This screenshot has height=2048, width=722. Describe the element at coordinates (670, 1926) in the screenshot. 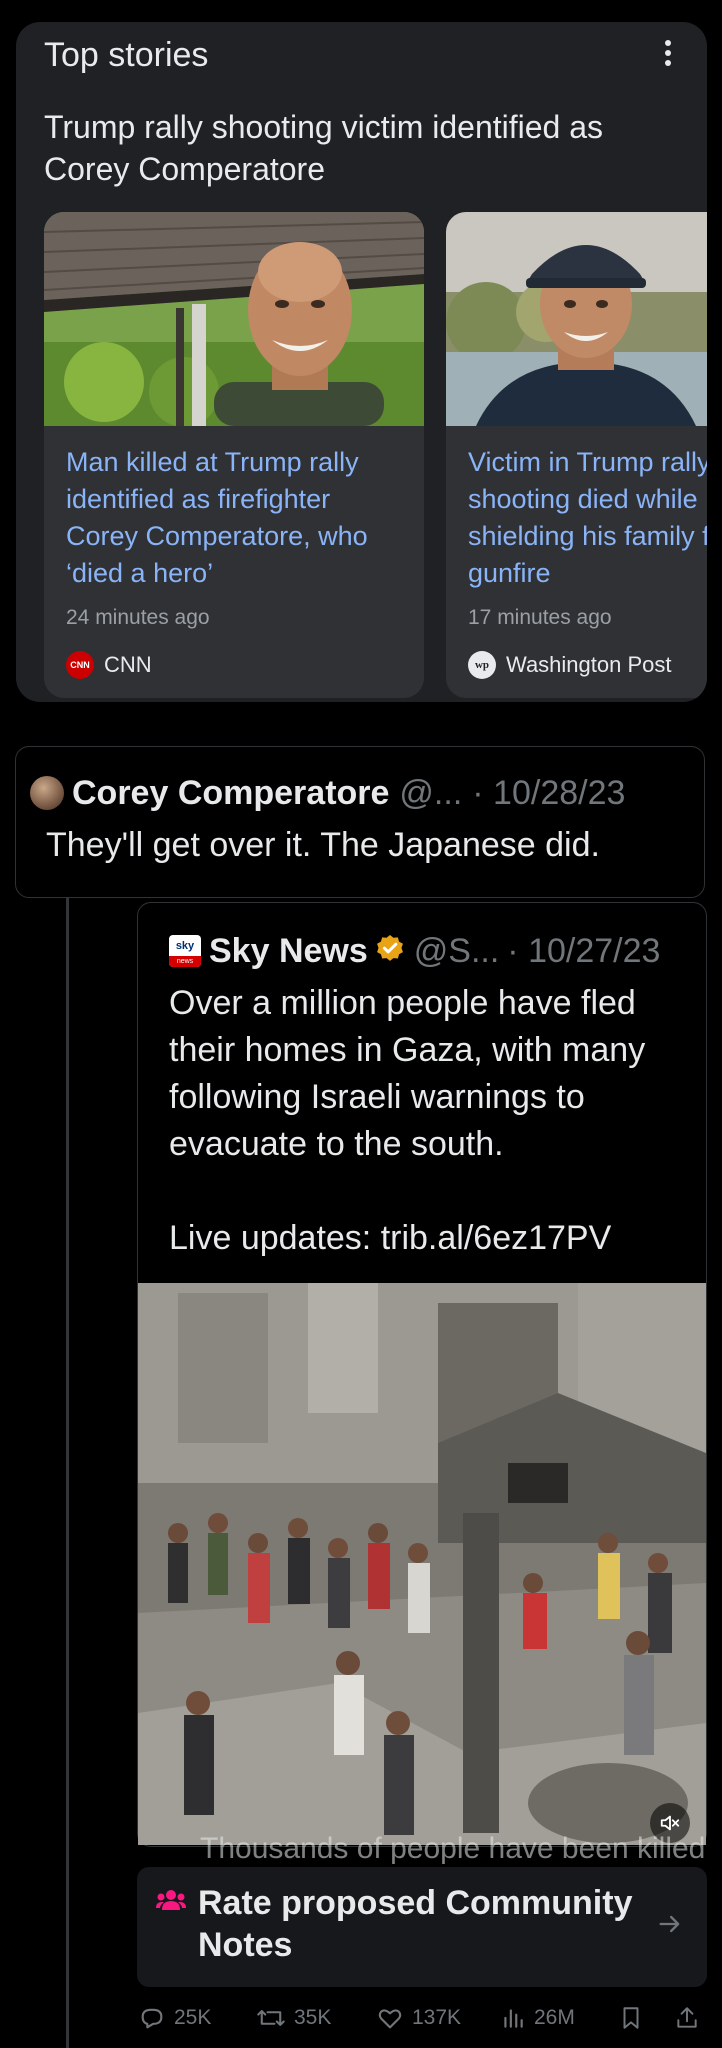

I see `arrow-right-icon` at that location.